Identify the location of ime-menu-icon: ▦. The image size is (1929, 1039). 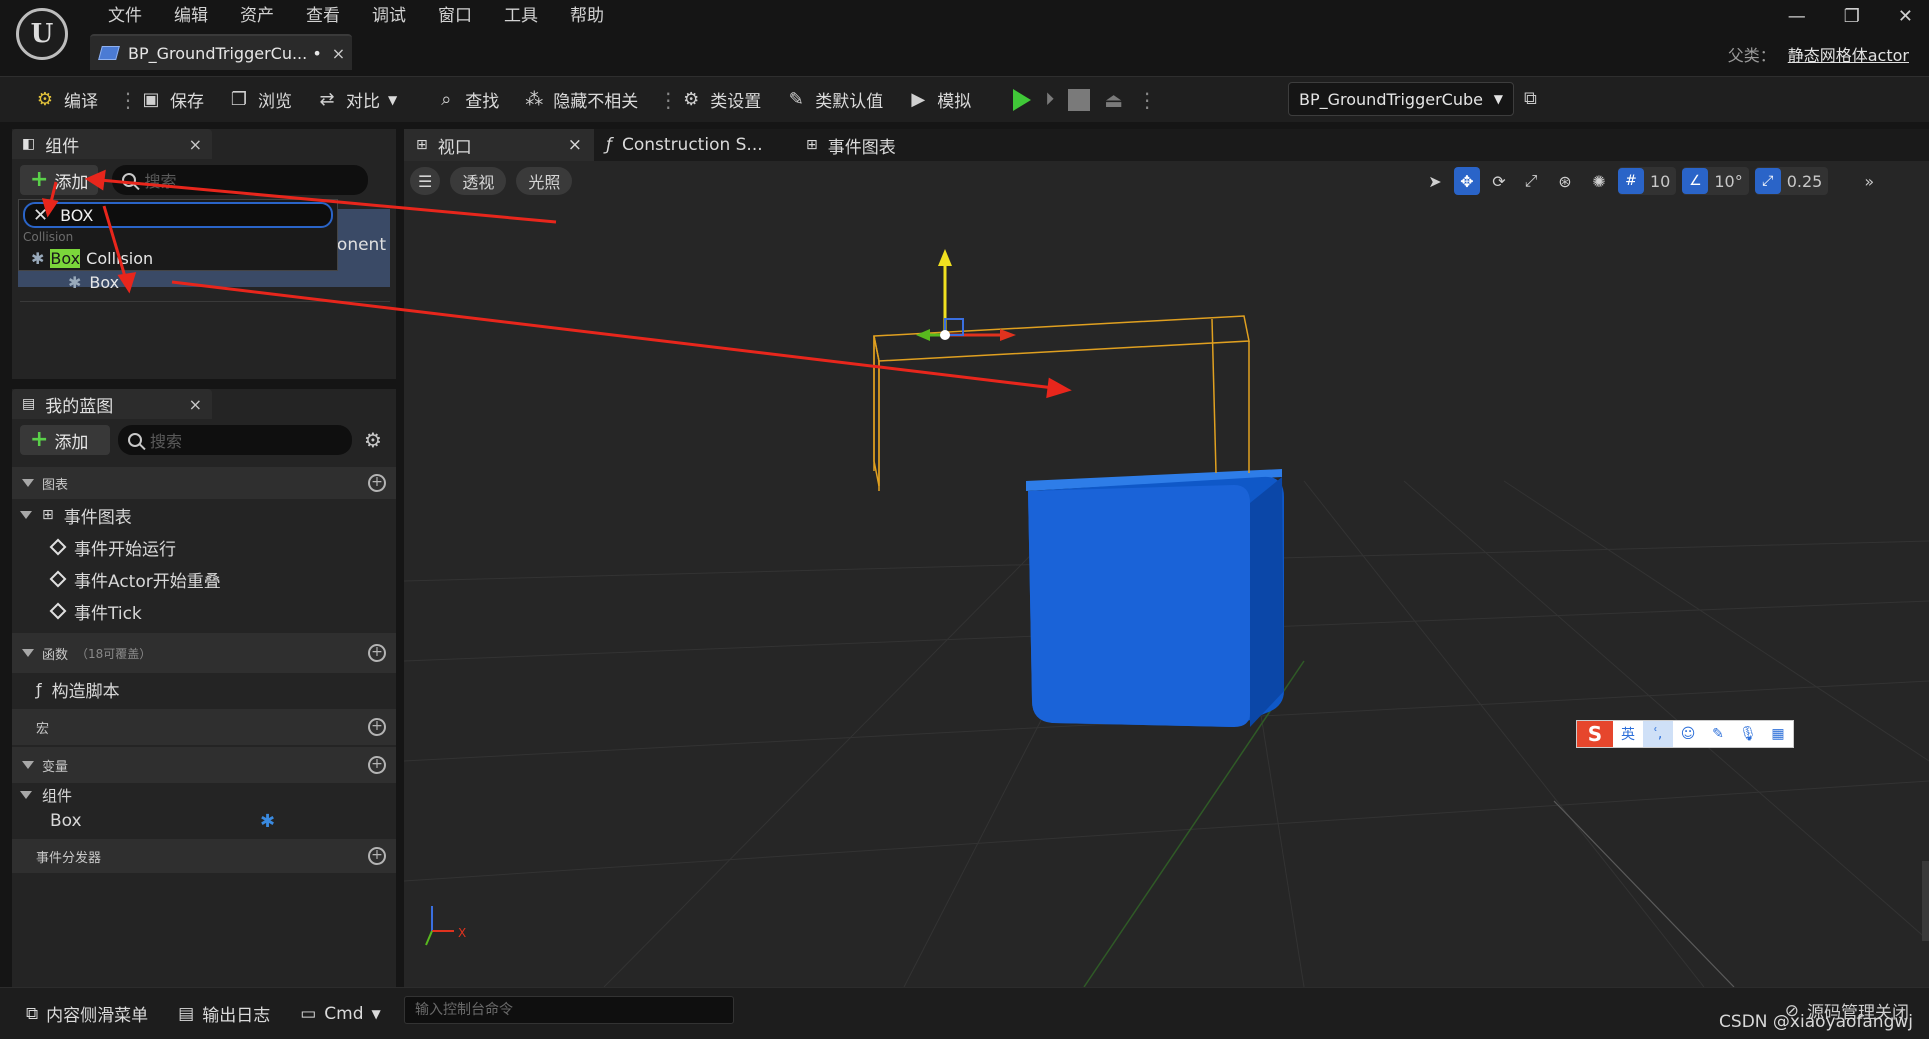
(1778, 734).